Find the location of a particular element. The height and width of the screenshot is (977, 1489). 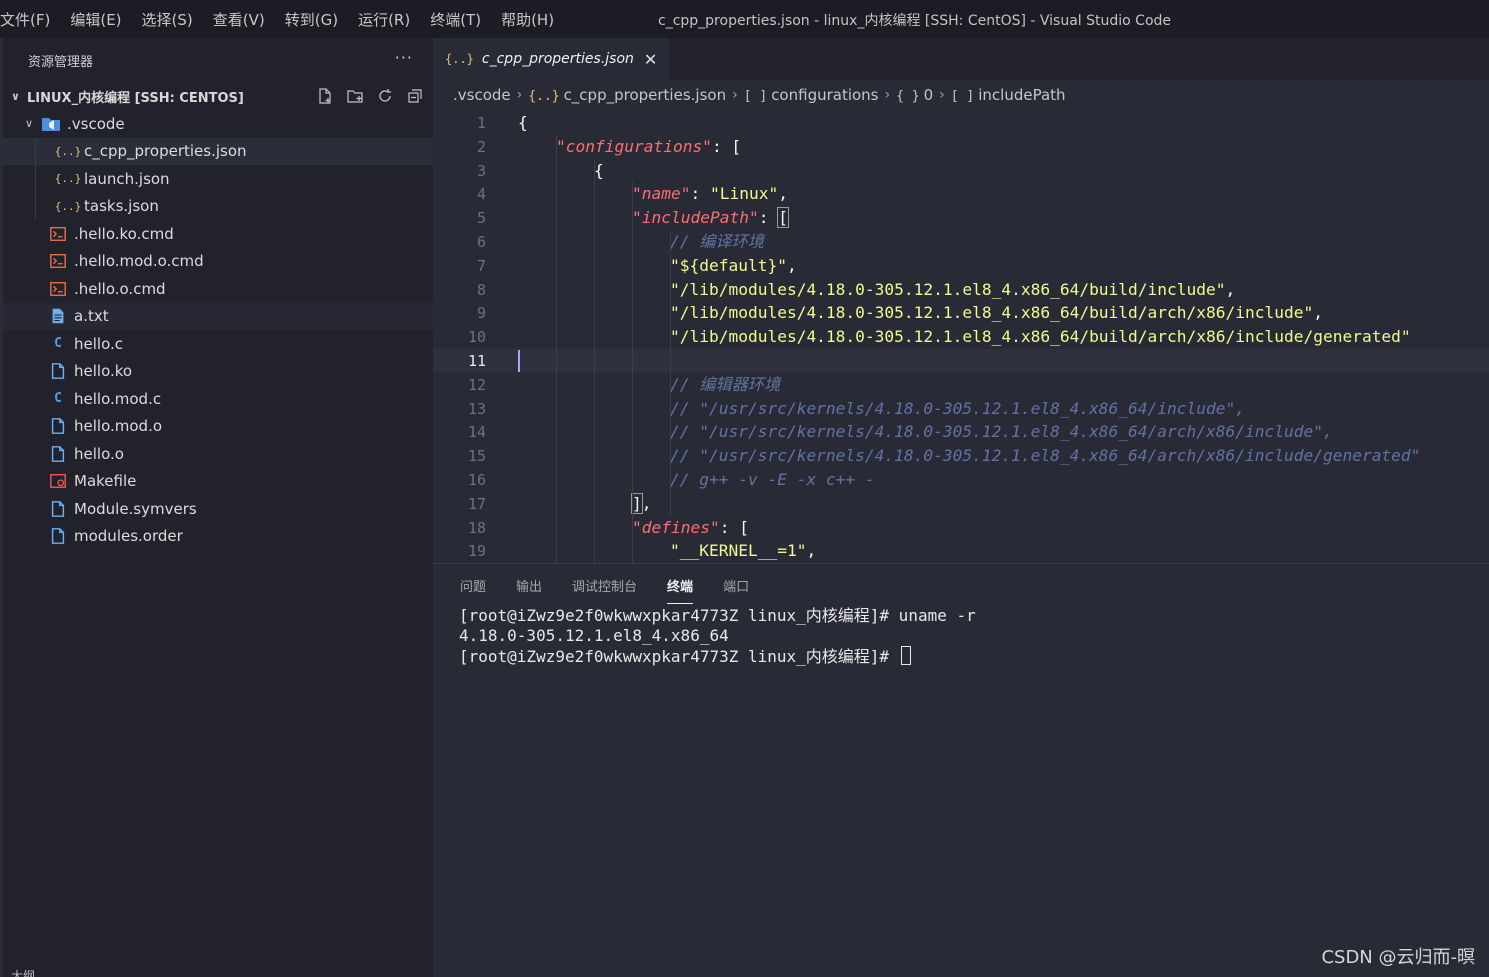

code-line: 3{ is located at coordinates (961, 171).